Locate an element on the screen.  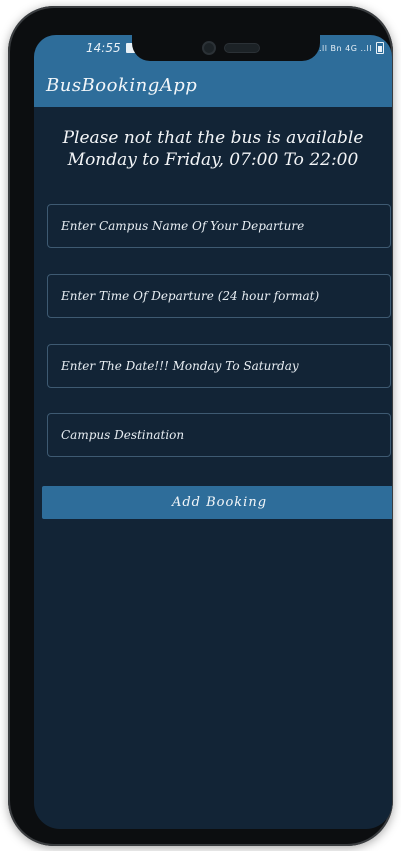
add-booking-button: Add Booking is located at coordinates (217, 502).